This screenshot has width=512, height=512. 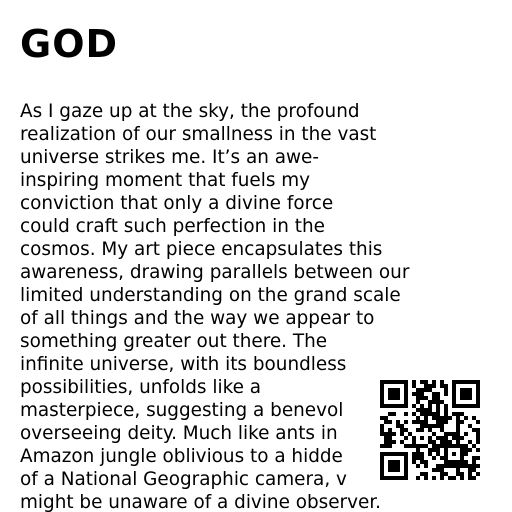 What do you see at coordinates (198, 134) in the screenshot?
I see `body-line: realization of our smallness in the vast` at bounding box center [198, 134].